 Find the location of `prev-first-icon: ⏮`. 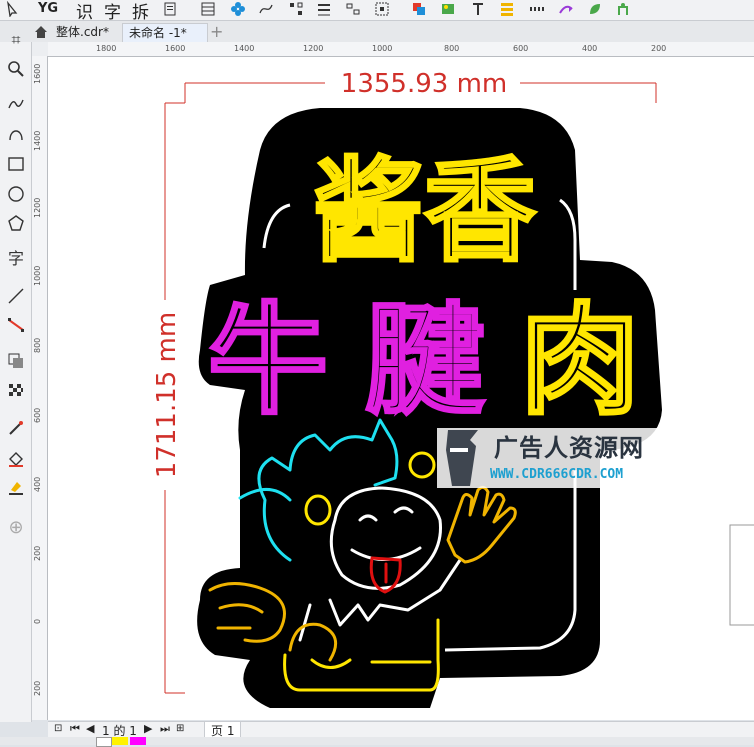

prev-first-icon: ⏮ is located at coordinates (75, 729).